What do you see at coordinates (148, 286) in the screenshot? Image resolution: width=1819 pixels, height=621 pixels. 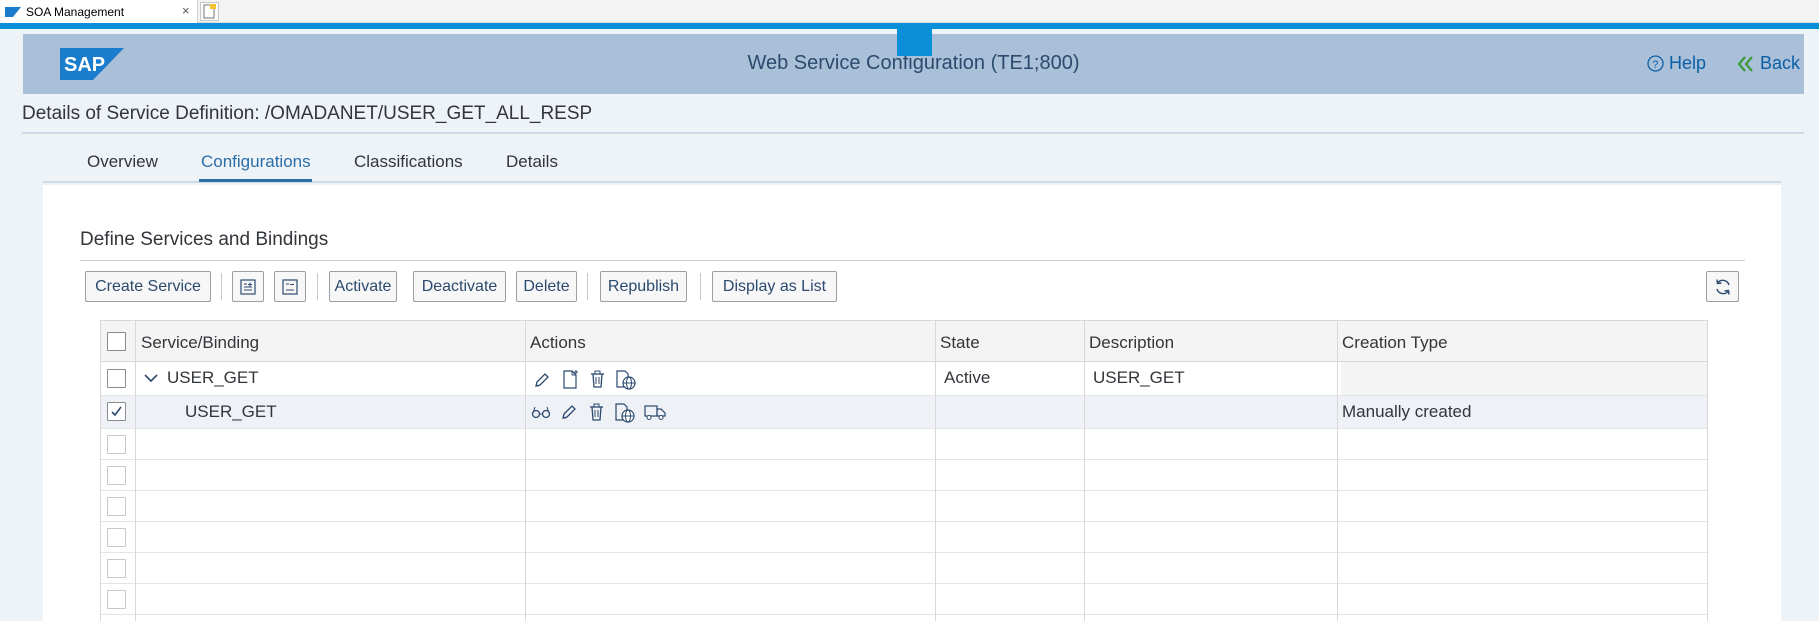 I see `create-service-button: Create Service` at bounding box center [148, 286].